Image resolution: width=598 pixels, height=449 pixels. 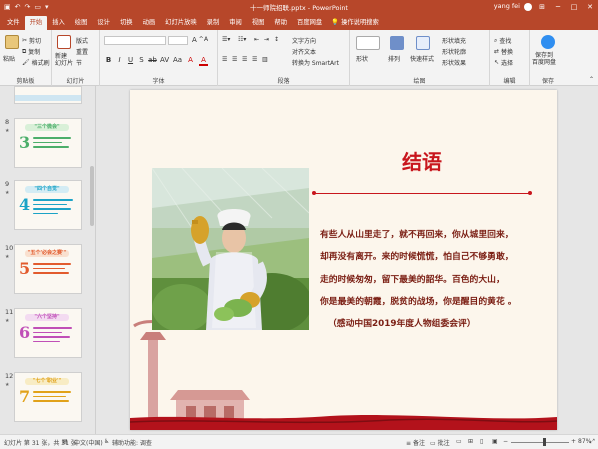 What do you see at coordinates (234, 59) in the screenshot?
I see `align-center-icon: ☰` at bounding box center [234, 59].